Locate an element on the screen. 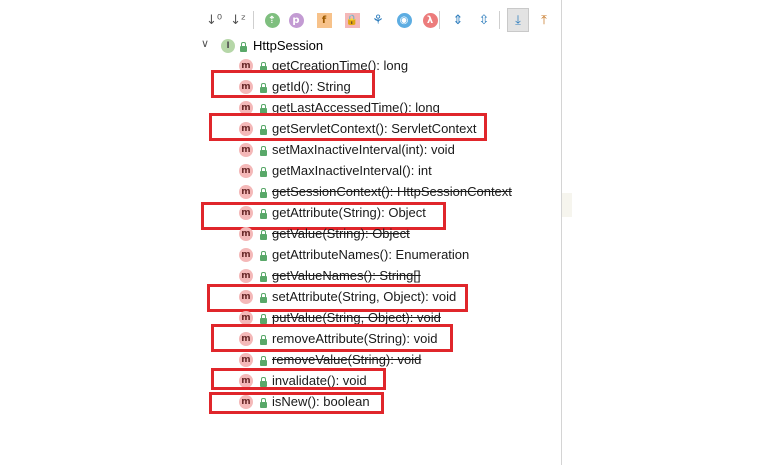 The height and width of the screenshot is (465, 758). show-inherited-icon: ⇡ is located at coordinates (272, 20).